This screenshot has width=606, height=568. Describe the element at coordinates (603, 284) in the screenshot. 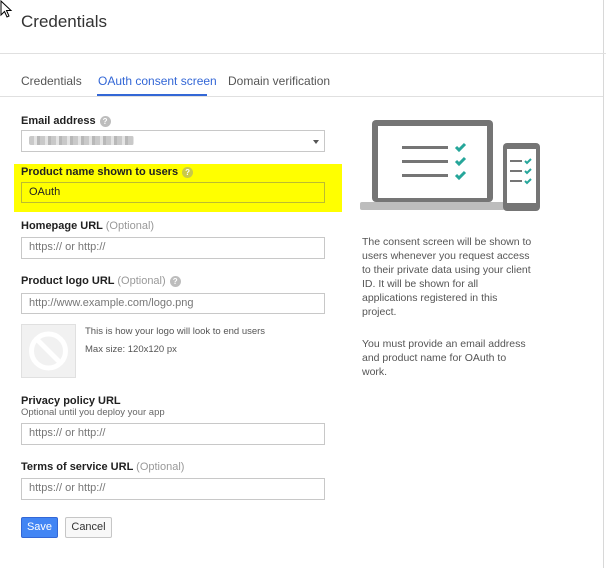

I see `window-edge` at that location.